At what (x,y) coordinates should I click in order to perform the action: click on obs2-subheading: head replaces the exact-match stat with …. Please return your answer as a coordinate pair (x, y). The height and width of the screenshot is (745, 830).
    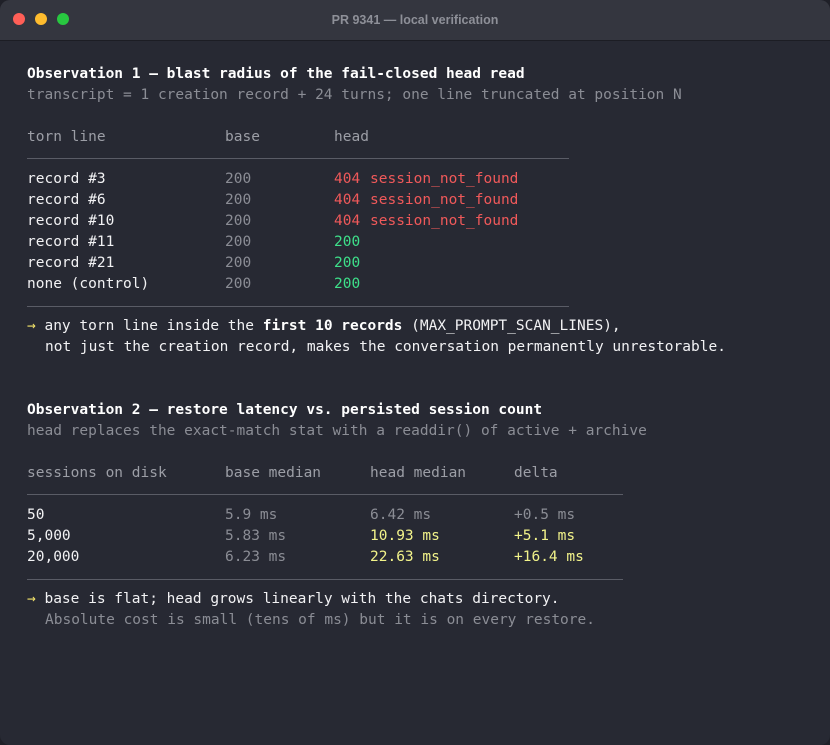
    Looking at the image, I should click on (337, 431).